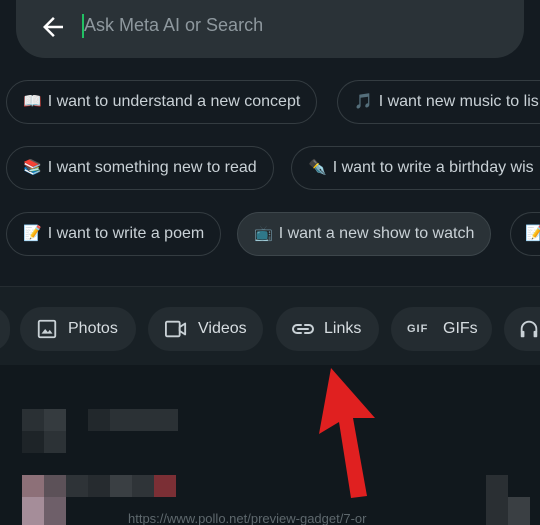 The height and width of the screenshot is (525, 540). Describe the element at coordinates (47, 329) in the screenshot. I see `photo-icon` at that location.